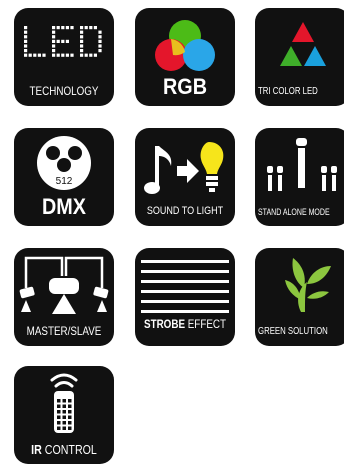 The image size is (344, 464). Describe the element at coordinates (64, 380) in the screenshot. I see `signal-waves-icon` at that location.